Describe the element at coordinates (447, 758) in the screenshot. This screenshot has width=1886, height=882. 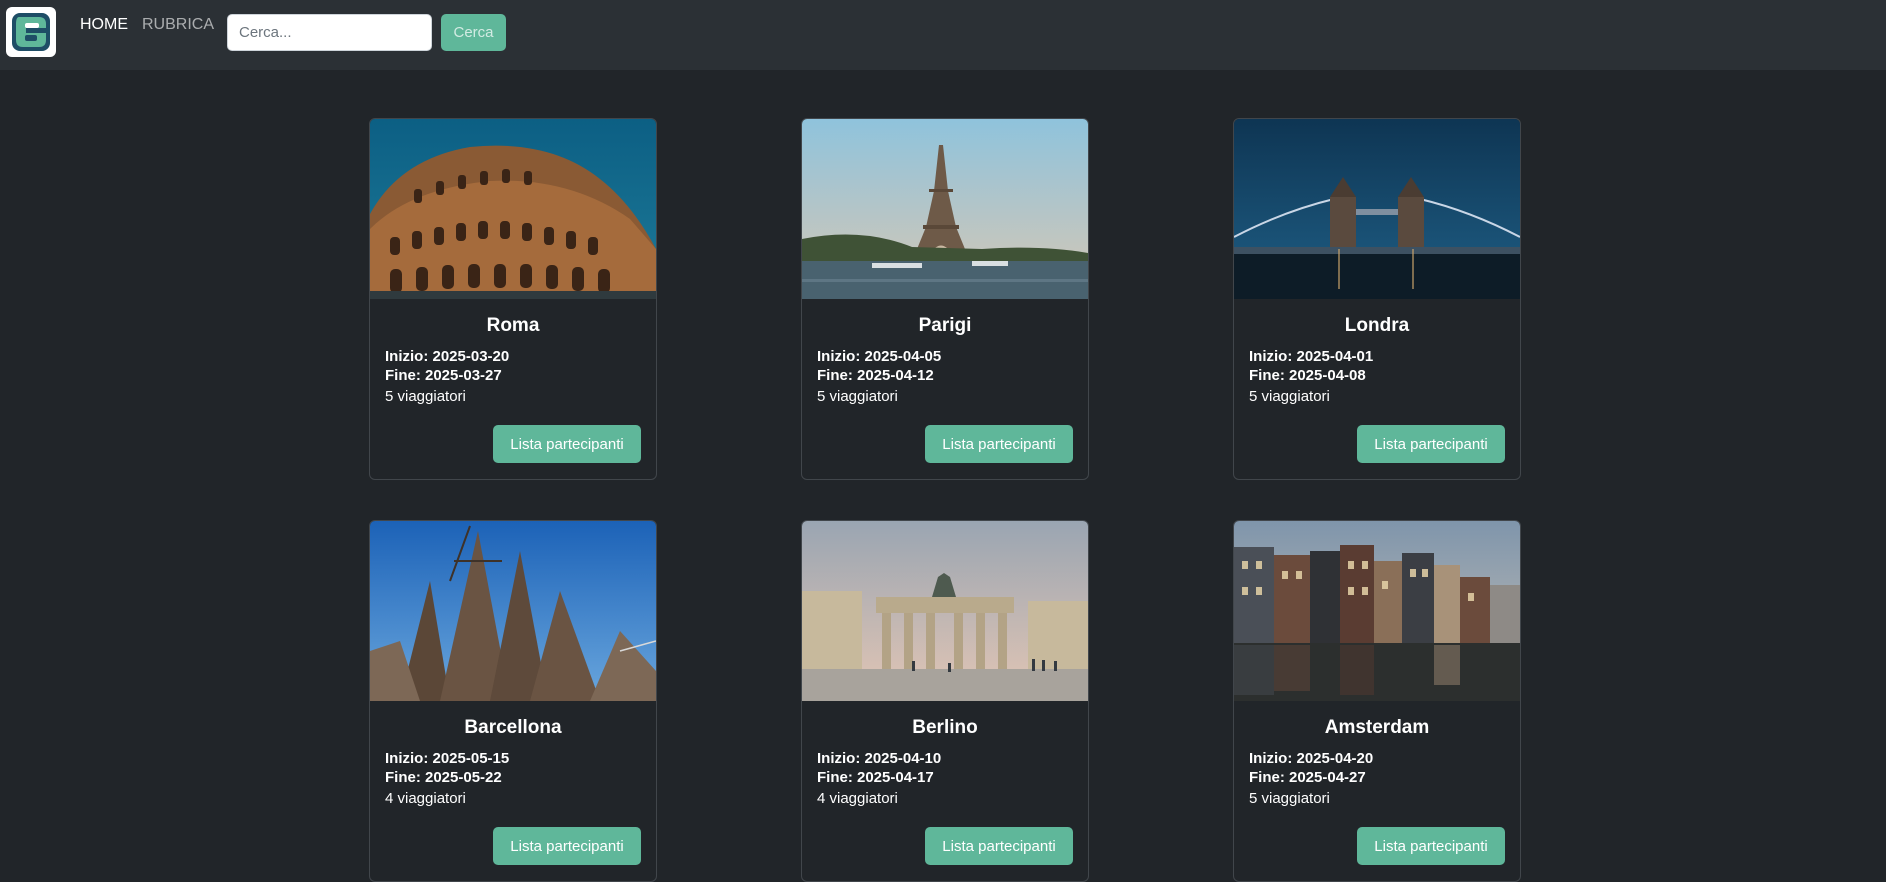
I see `trip-start-date: Inizio: 2025-05-15` at that location.